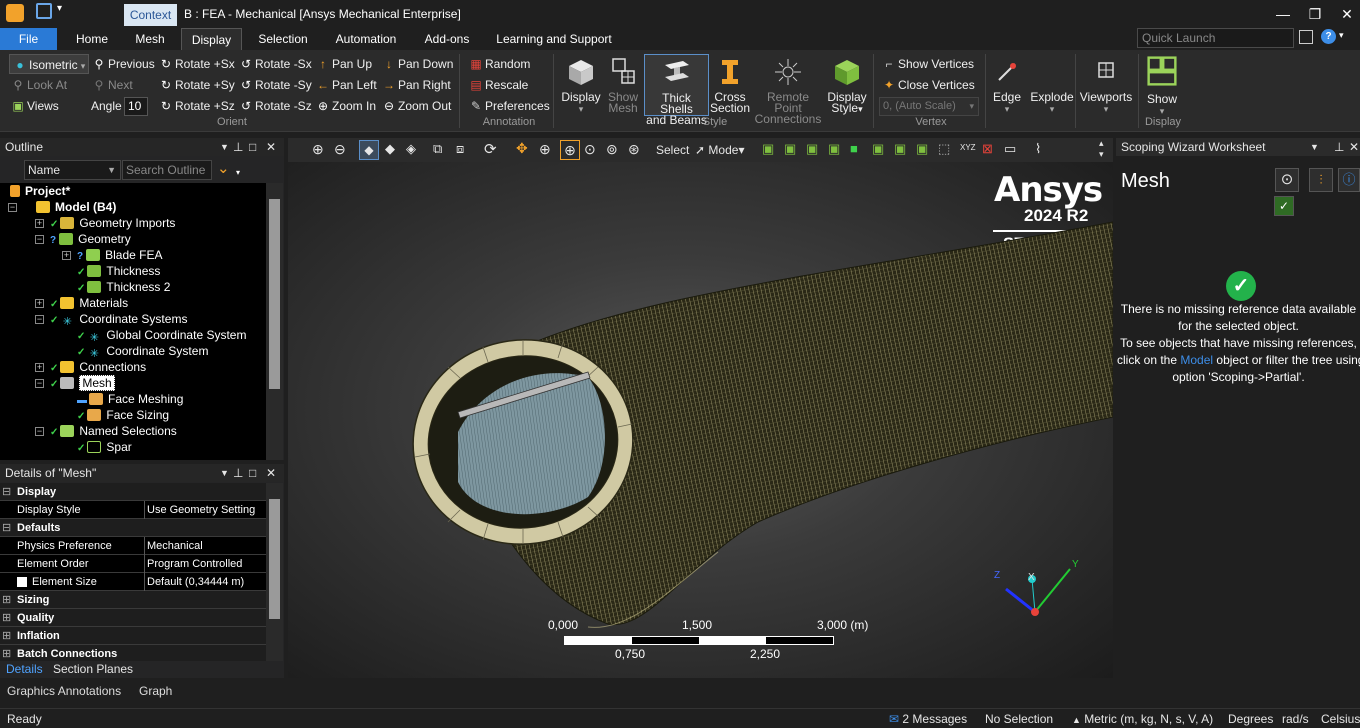 Image resolution: width=1360 pixels, height=728 pixels. Describe the element at coordinates (130, 399) in the screenshot. I see `tree-item-face-meshing: ▬ Face Meshing` at that location.